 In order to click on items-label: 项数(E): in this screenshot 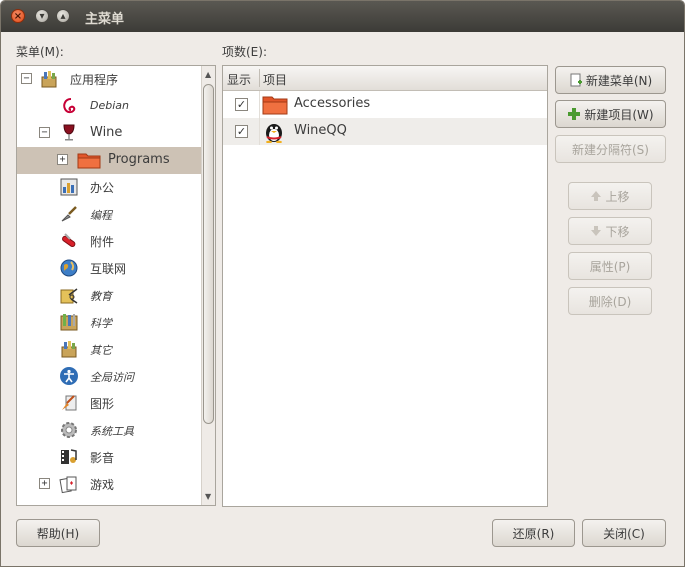, I will do `click(244, 52)`.